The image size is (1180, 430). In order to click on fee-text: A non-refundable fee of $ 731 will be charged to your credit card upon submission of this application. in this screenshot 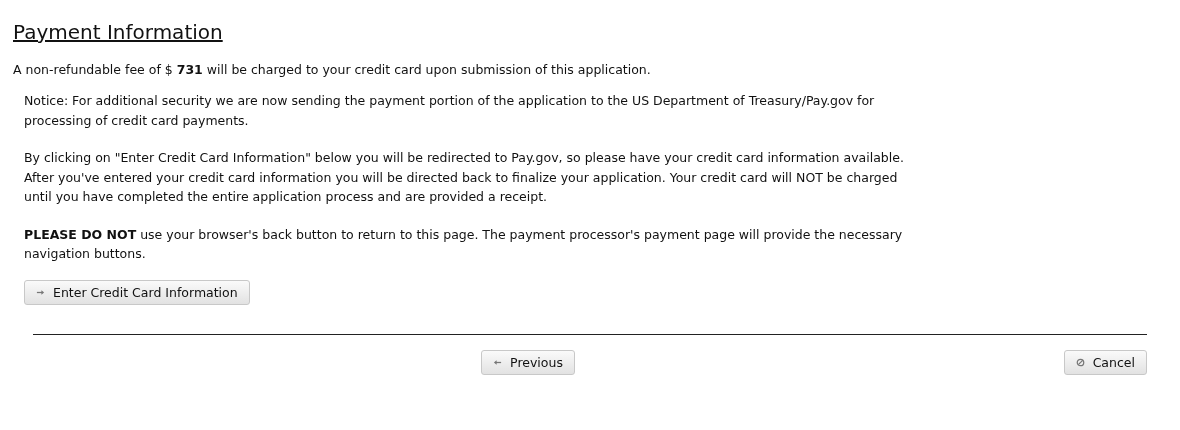, I will do `click(332, 69)`.